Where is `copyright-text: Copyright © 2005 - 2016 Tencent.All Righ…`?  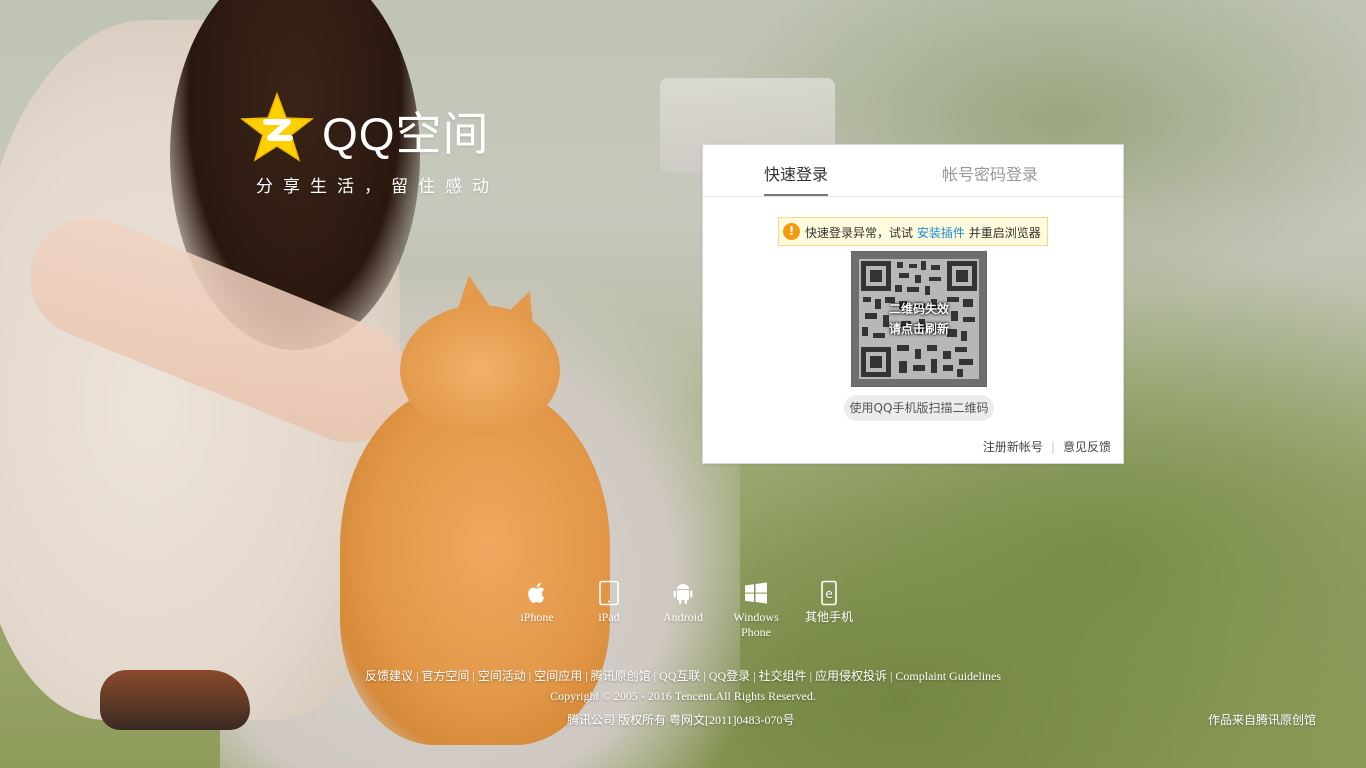
copyright-text: Copyright © 2005 - 2016 Tencent.All Righ… is located at coordinates (683, 696).